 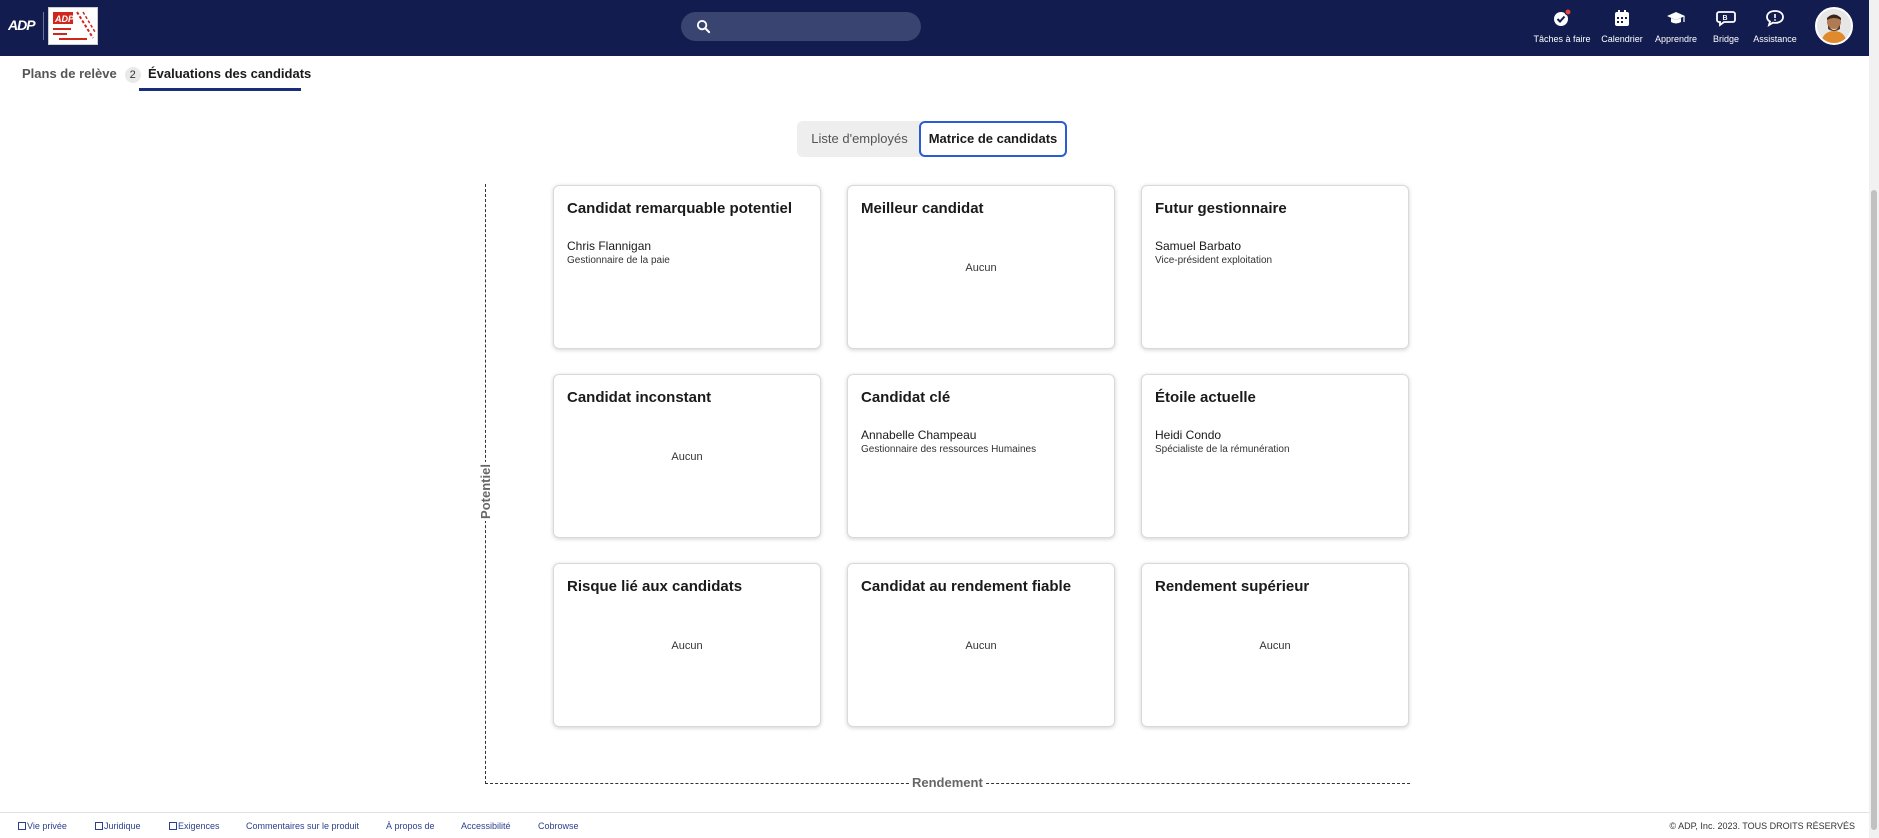 What do you see at coordinates (1775, 39) in the screenshot?
I see `nav-assistance-label: Assistance` at bounding box center [1775, 39].